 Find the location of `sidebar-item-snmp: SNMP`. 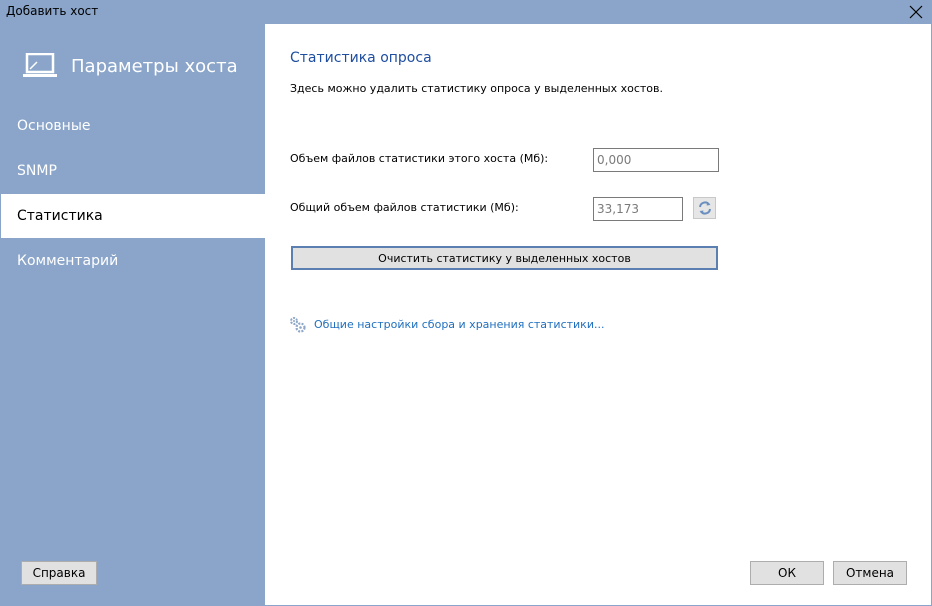

sidebar-item-snmp: SNMP is located at coordinates (133, 171).